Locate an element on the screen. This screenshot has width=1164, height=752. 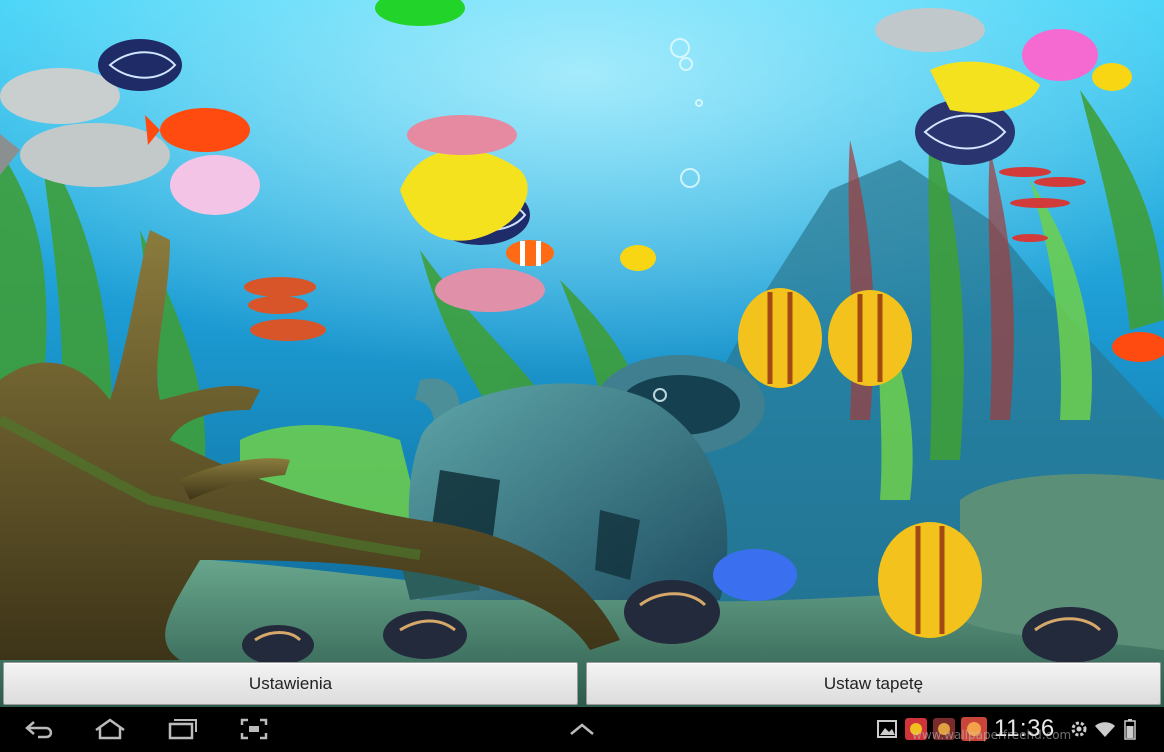
home-icon is located at coordinates (110, 729).